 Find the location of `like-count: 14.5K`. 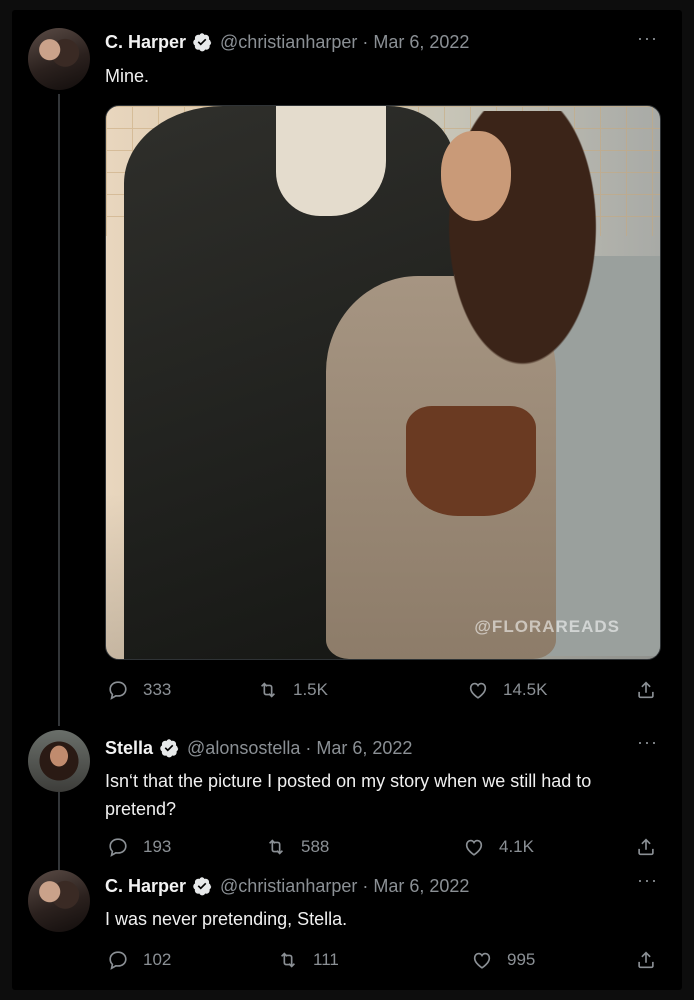

like-count: 14.5K is located at coordinates (525, 689).